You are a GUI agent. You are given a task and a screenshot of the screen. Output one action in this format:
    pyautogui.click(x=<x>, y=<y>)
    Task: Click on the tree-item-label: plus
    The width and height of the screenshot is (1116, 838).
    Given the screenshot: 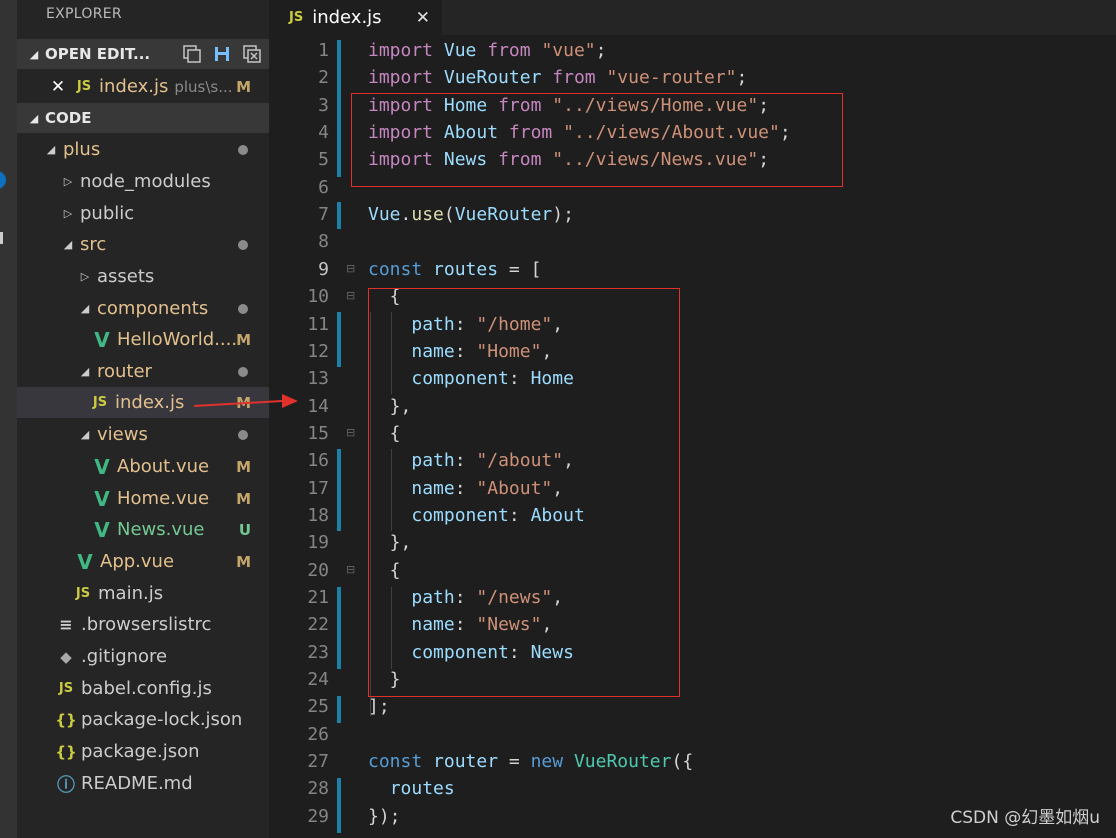 What is the action you would take?
    pyautogui.click(x=82, y=149)
    